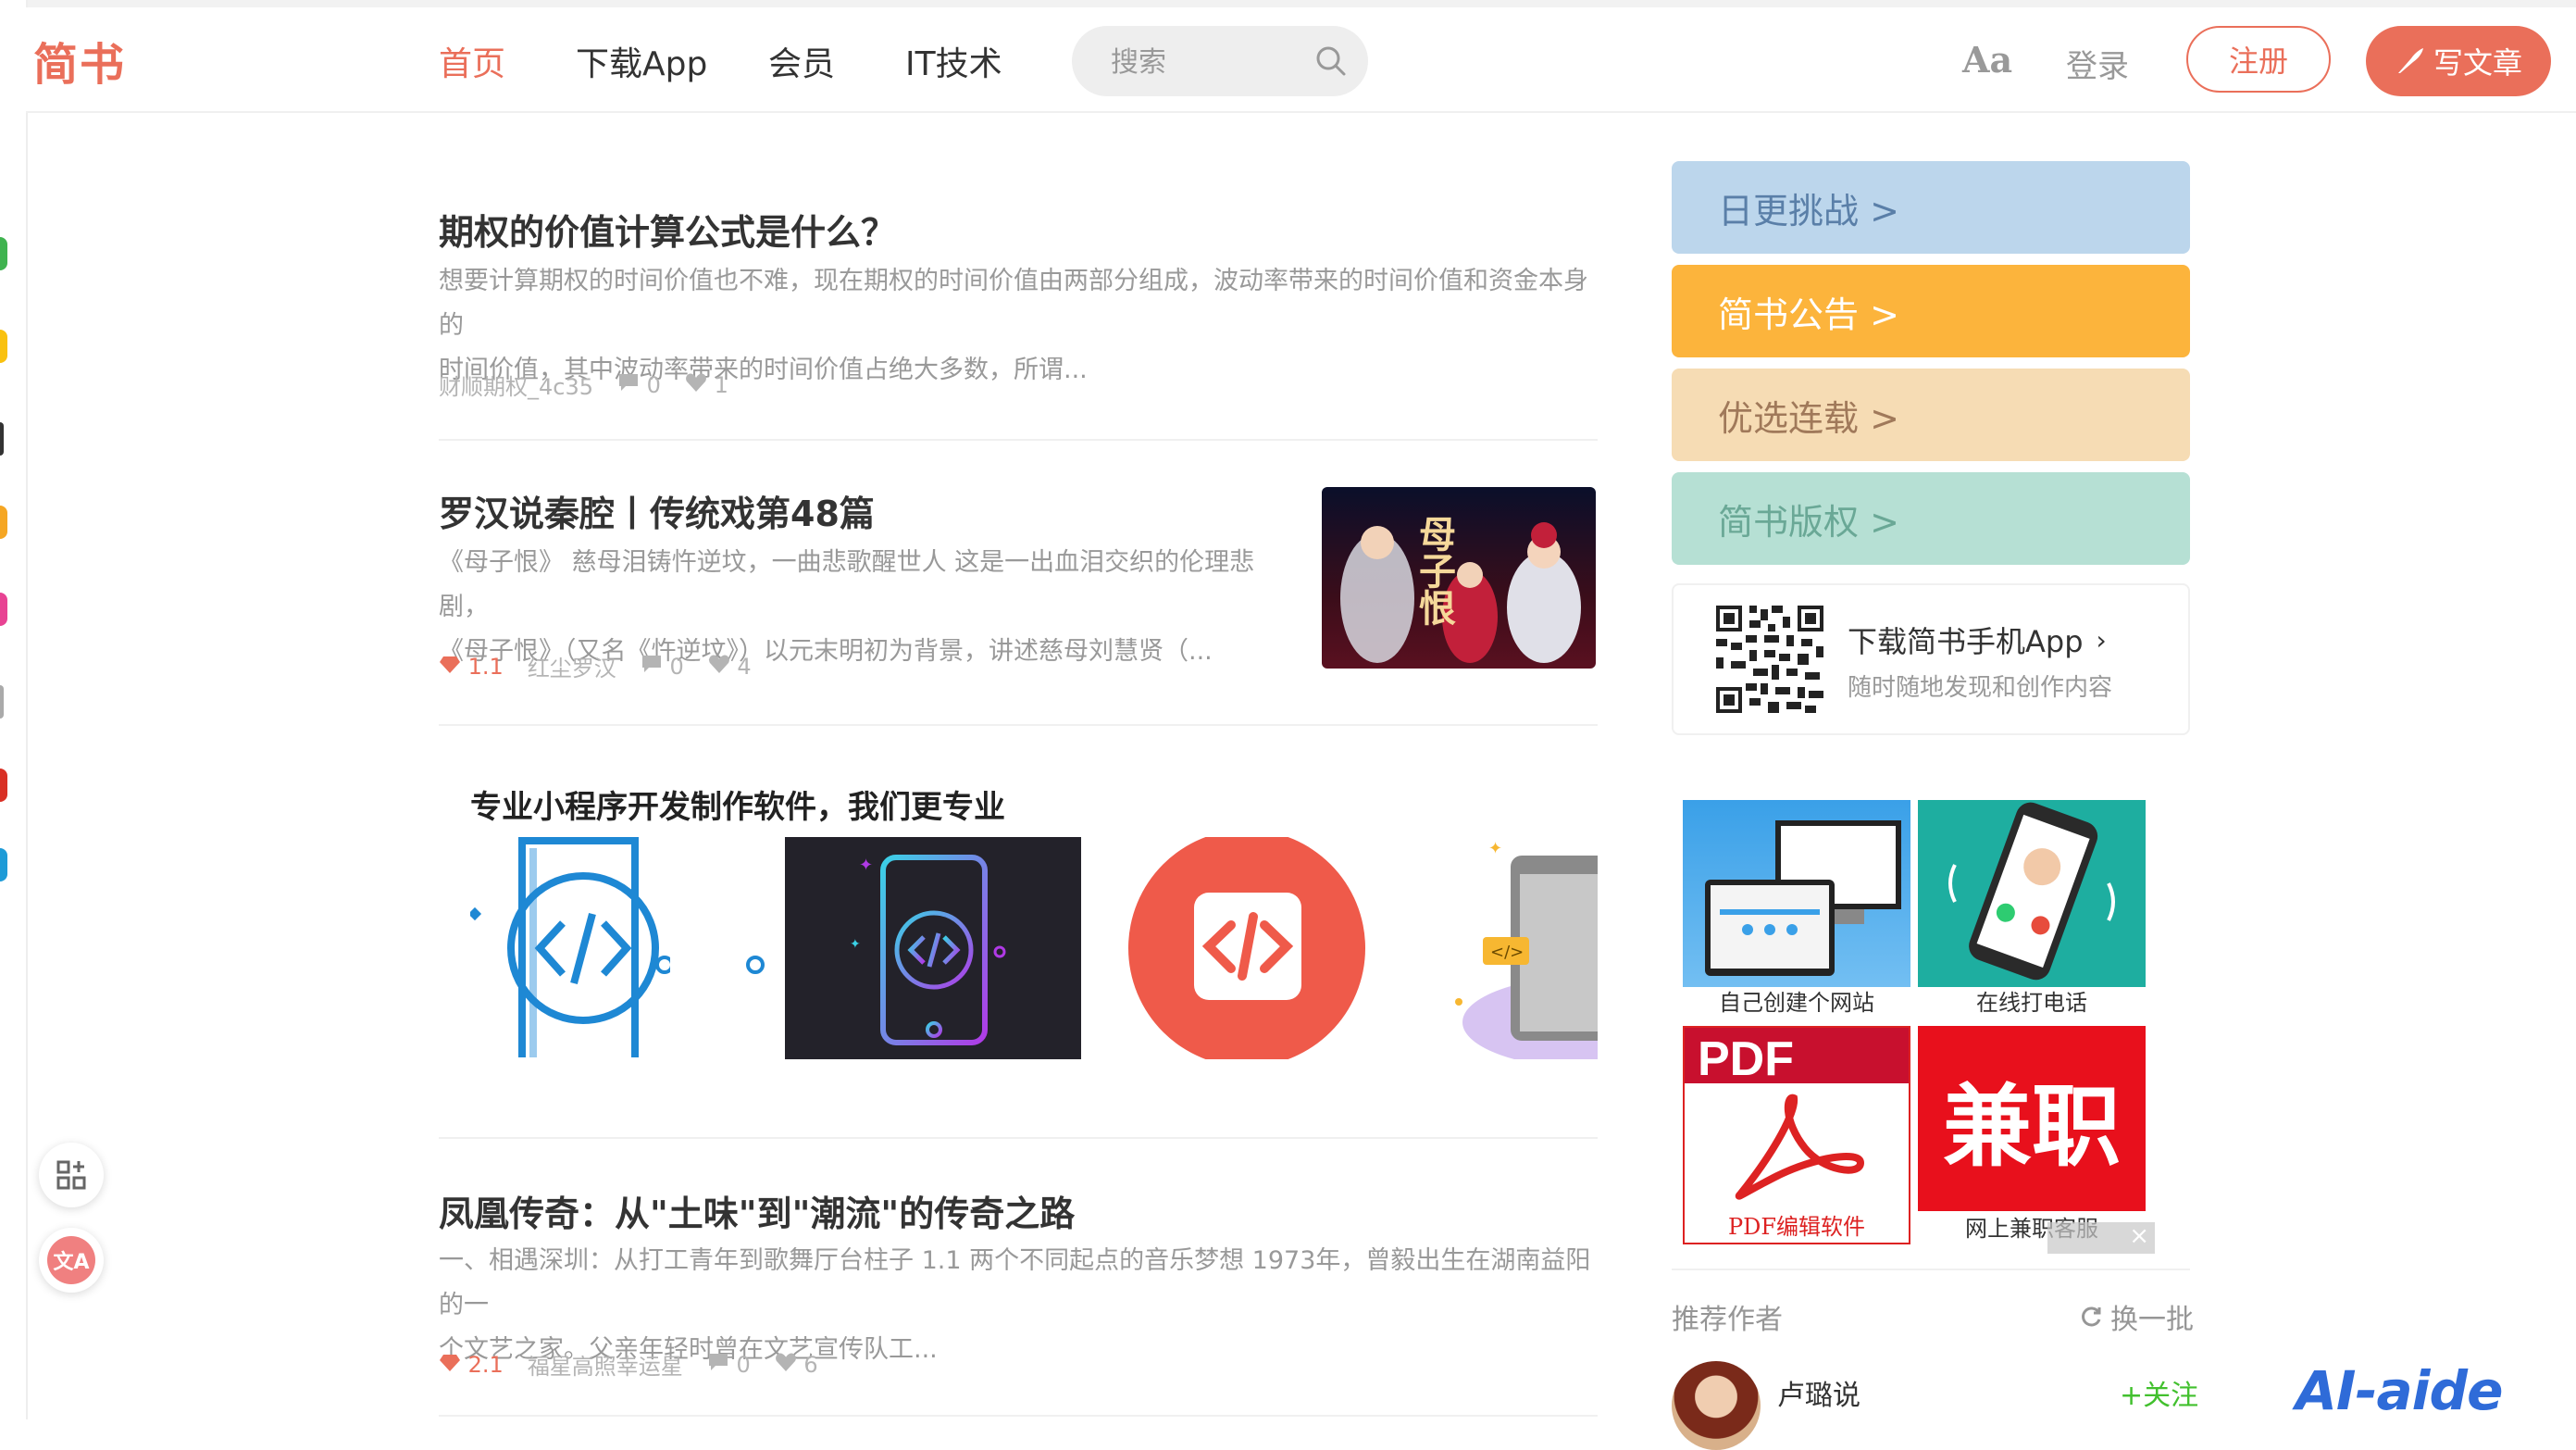  Describe the element at coordinates (2139, 1236) in the screenshot. I see `close-icon: ×` at that location.